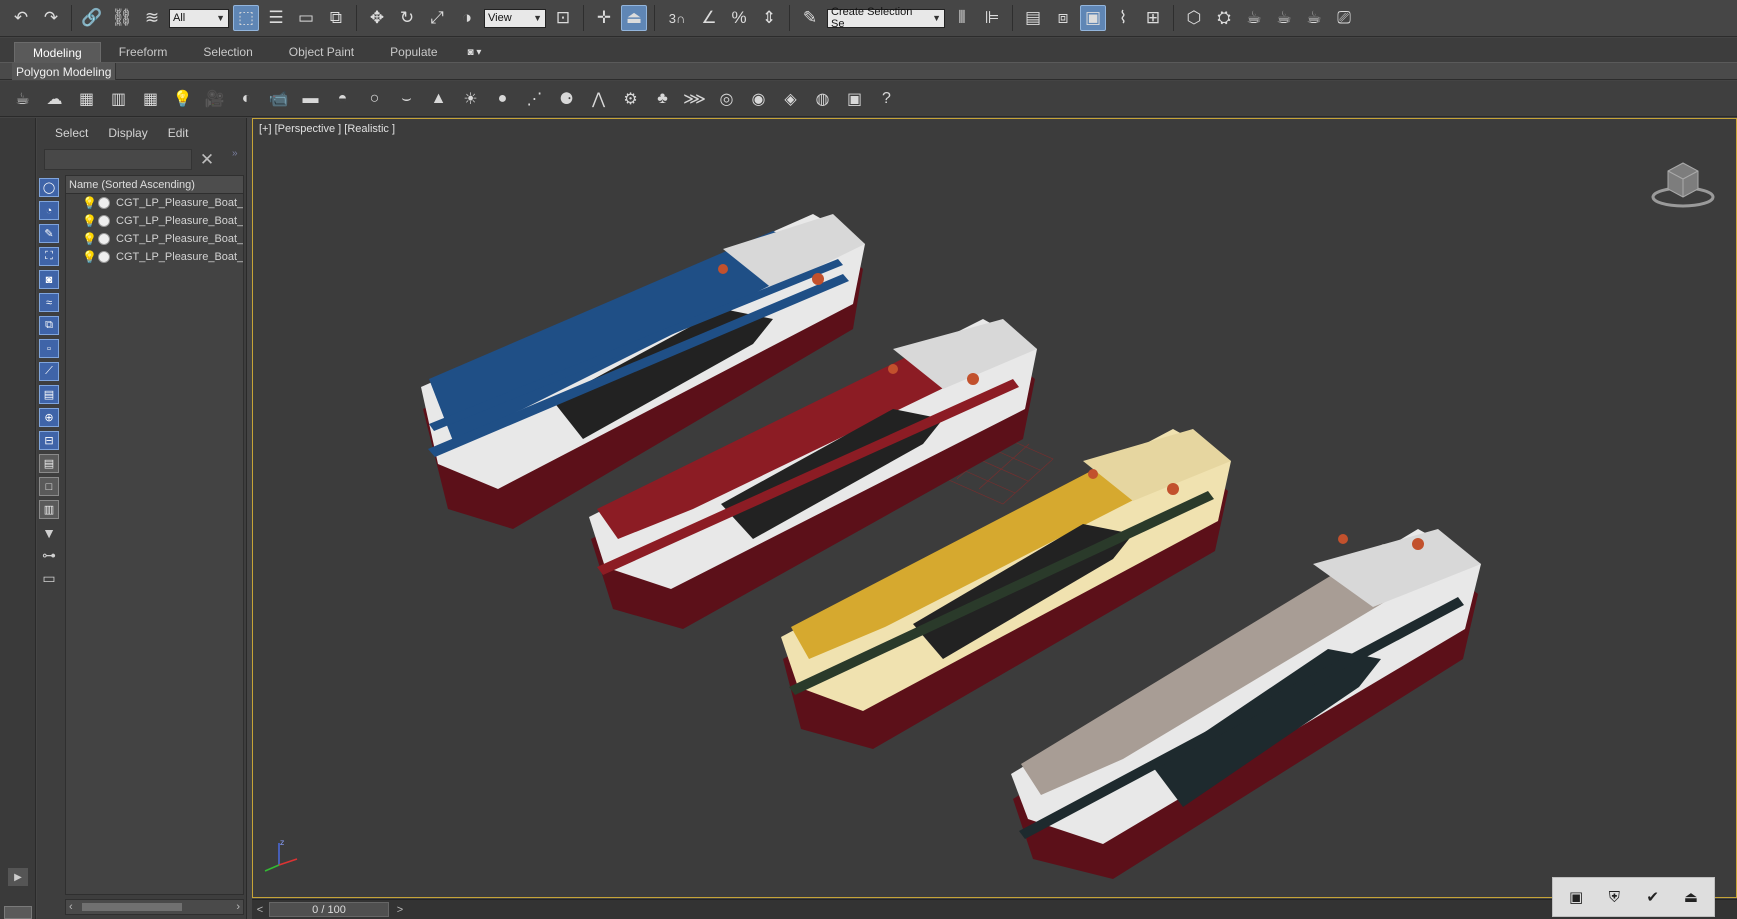  What do you see at coordinates (1344, 18) in the screenshot?
I see `render-cloud-icon: ⎚` at bounding box center [1344, 18].